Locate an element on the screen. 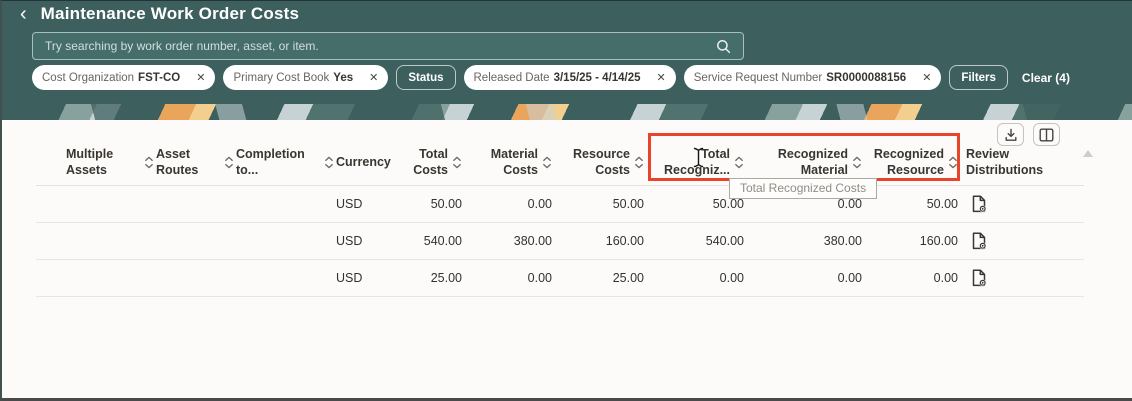 The image size is (1132, 401). back-button: ‹ is located at coordinates (23, 14).